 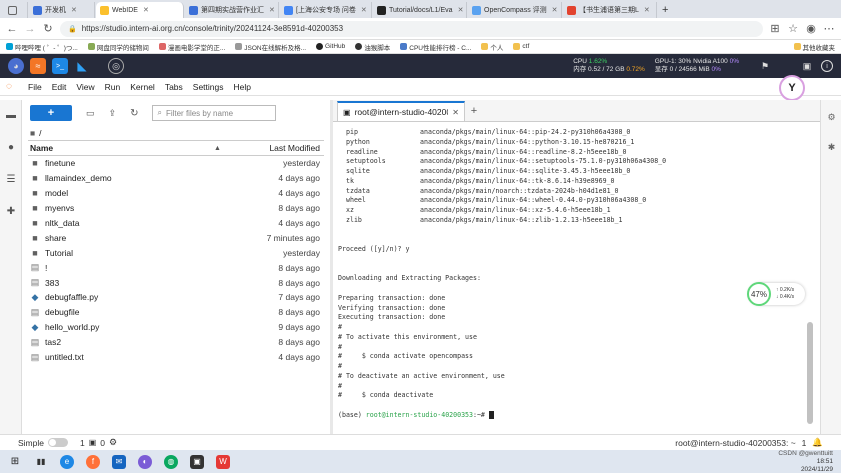 I want to click on app-icon: ◐, so click(x=145, y=461).